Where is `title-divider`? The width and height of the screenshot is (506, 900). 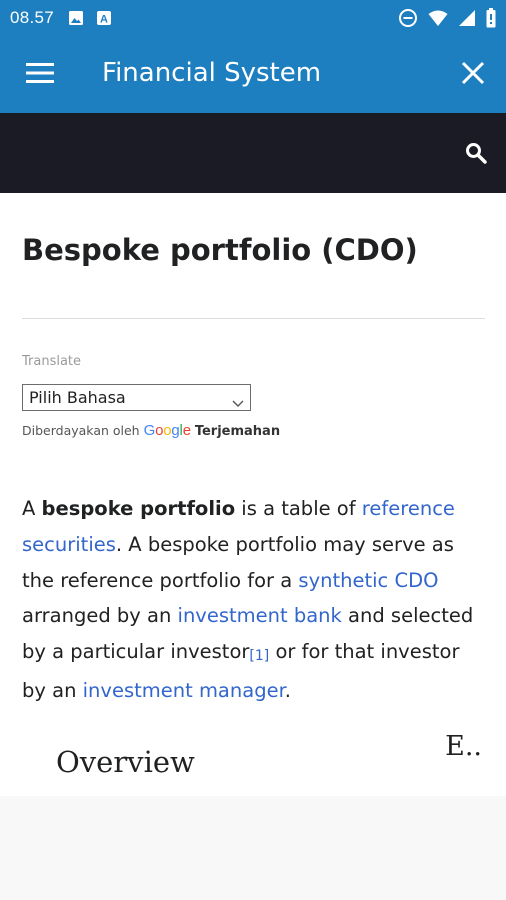
title-divider is located at coordinates (253, 318).